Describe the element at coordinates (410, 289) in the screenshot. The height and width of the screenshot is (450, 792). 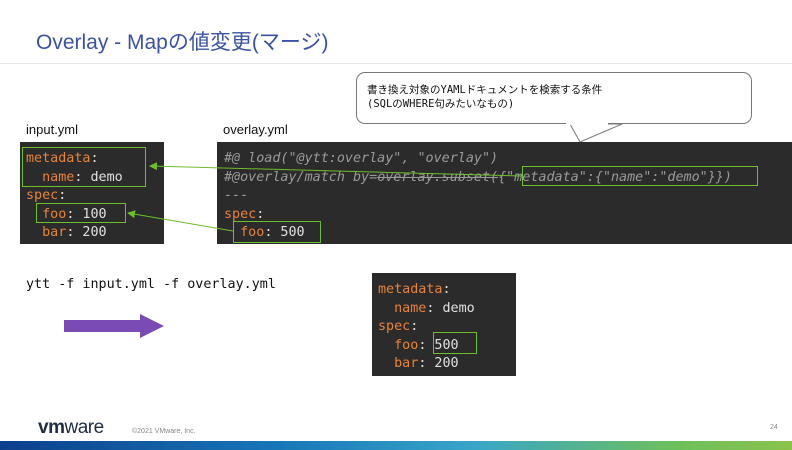
I see `result-key-metadata: metadata` at that location.